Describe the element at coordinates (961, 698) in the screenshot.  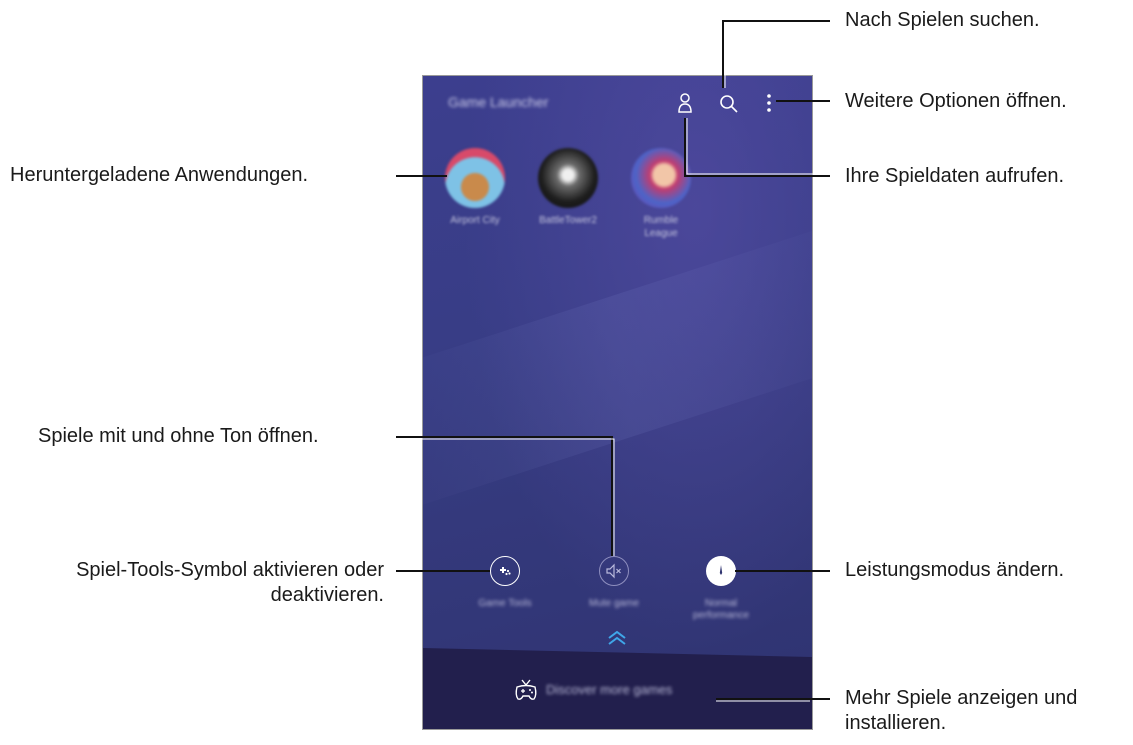
I see `callout-discover-line1: Mehr Spiele anzeigen und` at that location.